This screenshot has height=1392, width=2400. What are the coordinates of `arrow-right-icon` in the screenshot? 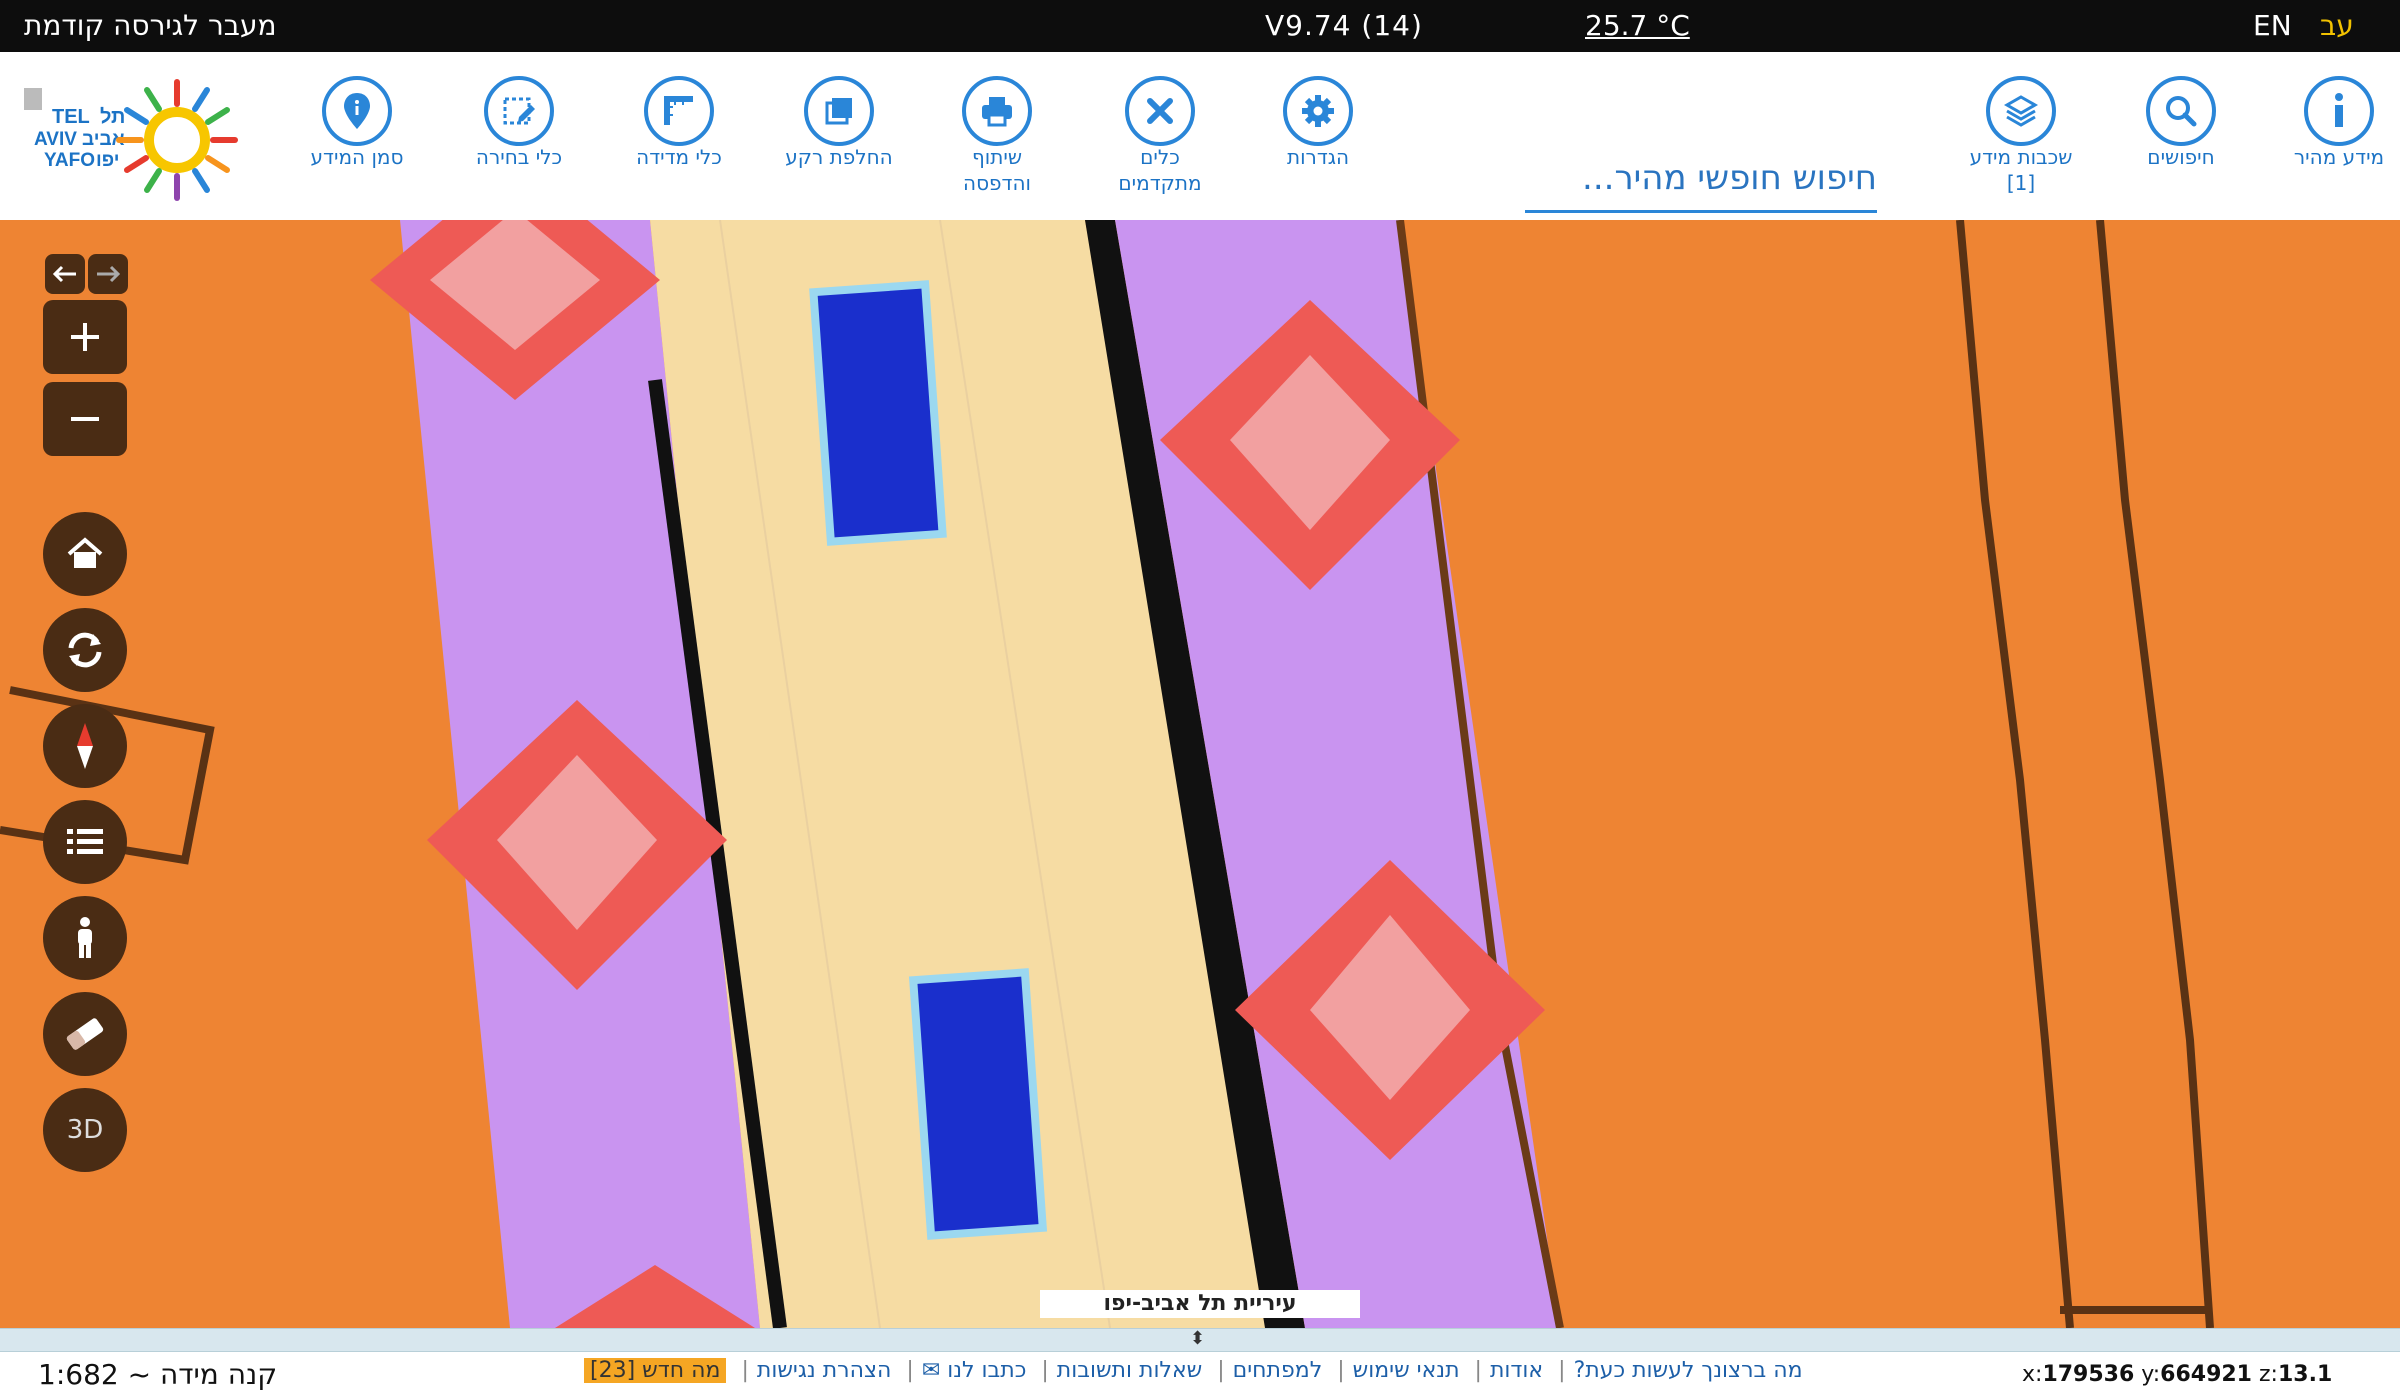 It's located at (109, 274).